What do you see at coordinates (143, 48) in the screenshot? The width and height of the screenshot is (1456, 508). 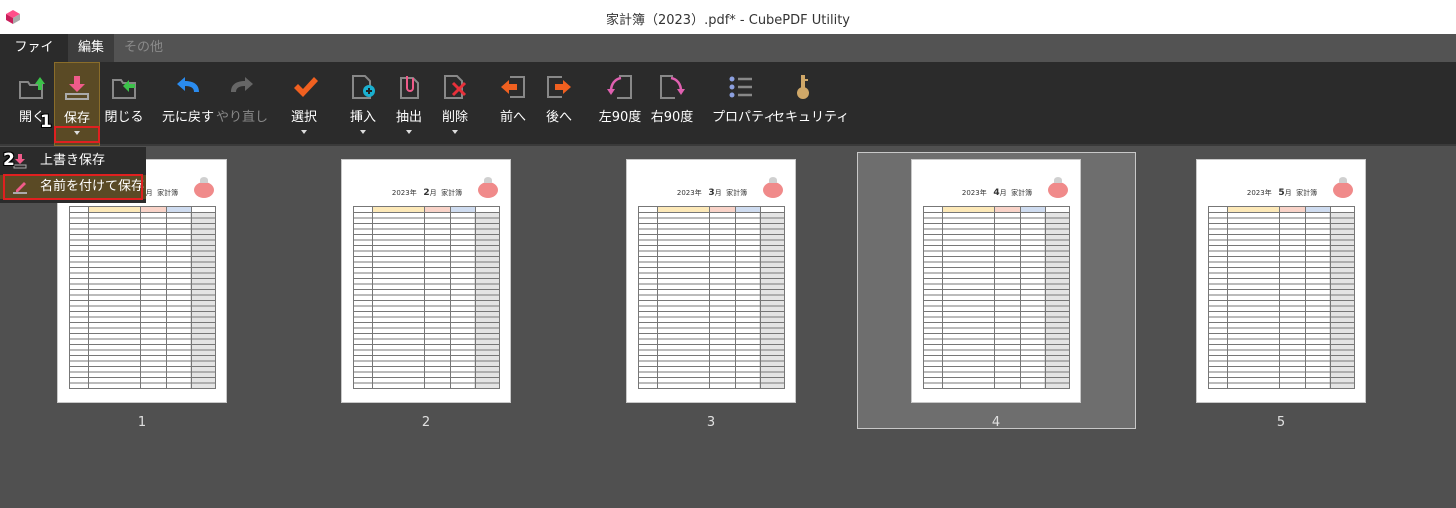 I see `tab-other: その他` at bounding box center [143, 48].